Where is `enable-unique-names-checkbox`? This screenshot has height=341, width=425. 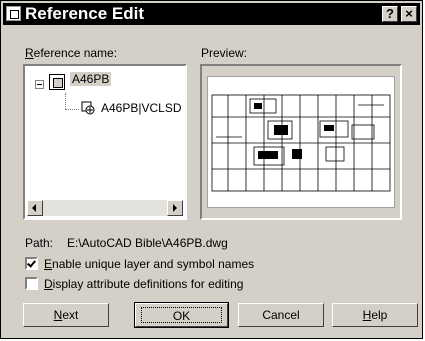 enable-unique-names-checkbox is located at coordinates (31, 263).